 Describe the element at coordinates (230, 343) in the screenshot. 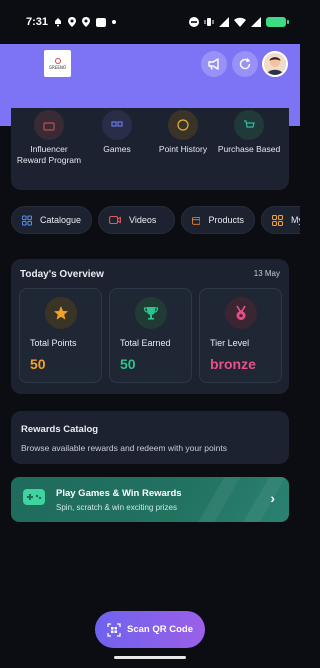

I see `stat-label: Tier Level` at that location.